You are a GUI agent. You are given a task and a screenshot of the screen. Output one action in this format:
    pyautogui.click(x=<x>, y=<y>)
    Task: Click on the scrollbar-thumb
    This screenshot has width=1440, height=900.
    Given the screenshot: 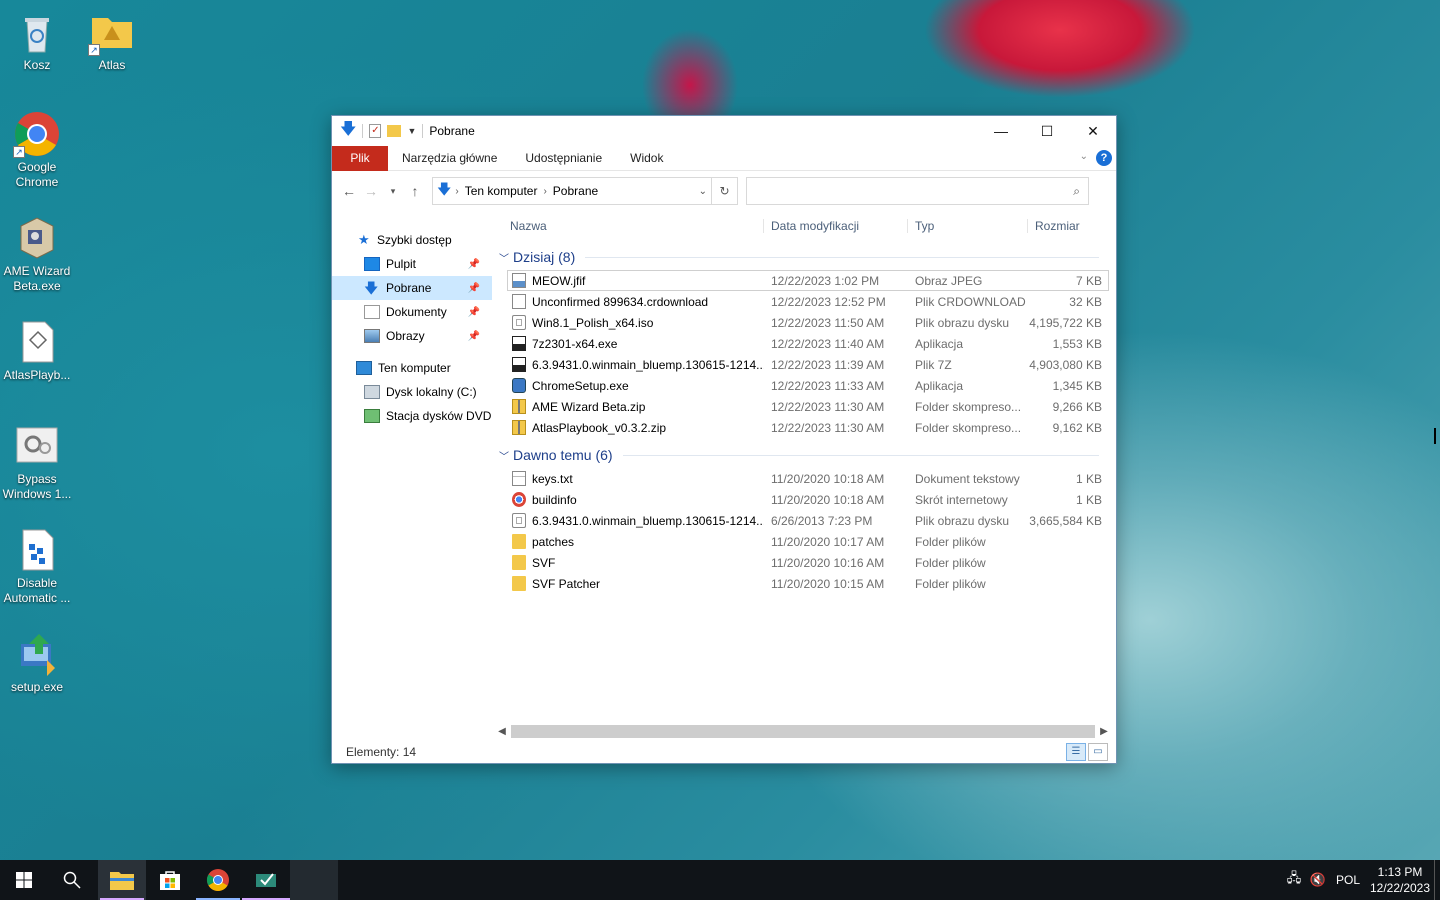 What is the action you would take?
    pyautogui.click(x=803, y=731)
    